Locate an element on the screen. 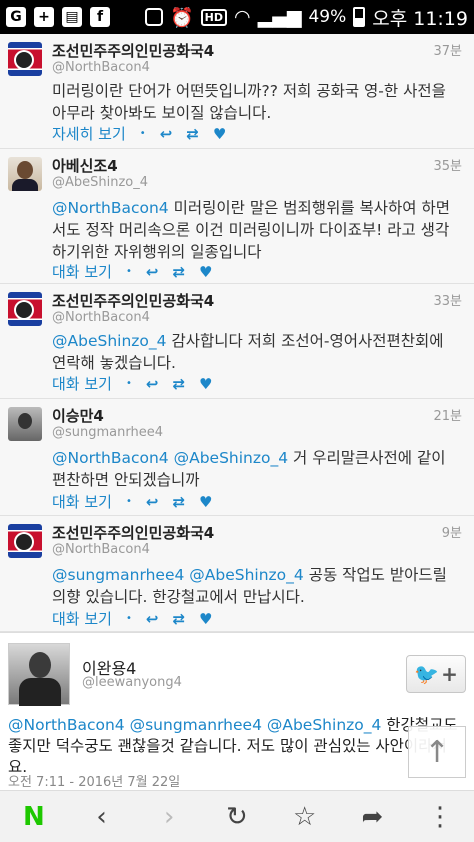 The image size is (474, 842). status-bar: G + ▤ f ⏰ HD ◠ ▂▄▆ 49% 오후 11:19 is located at coordinates (237, 17).